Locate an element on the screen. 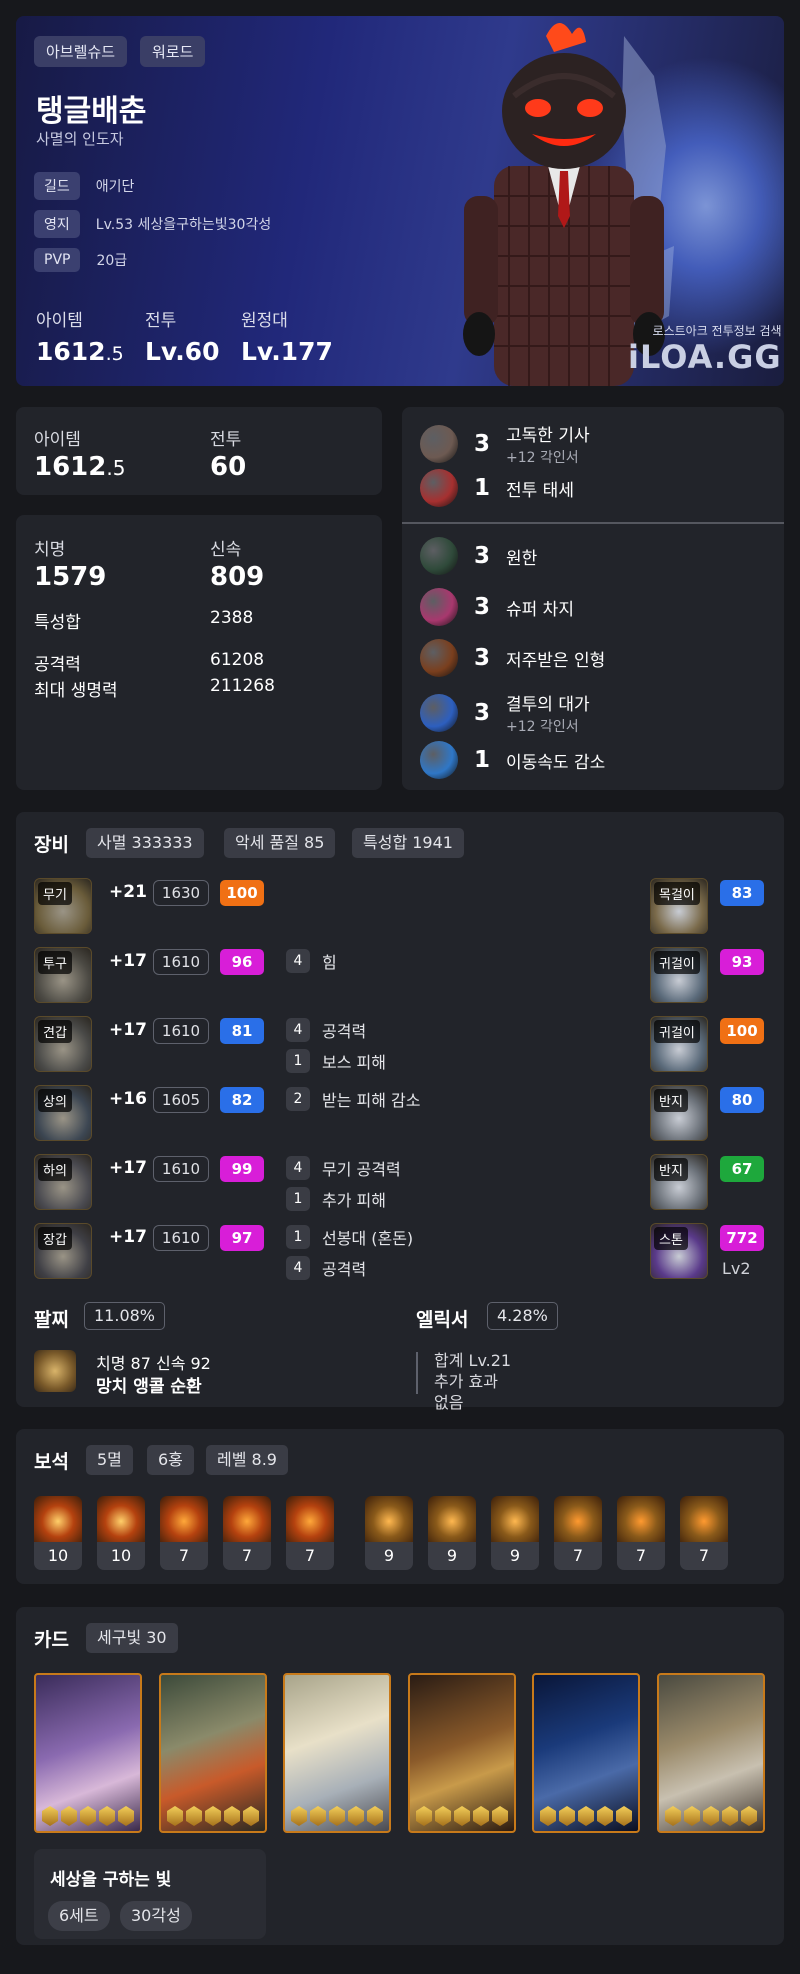  doom-gem-icon is located at coordinates (184, 1519).